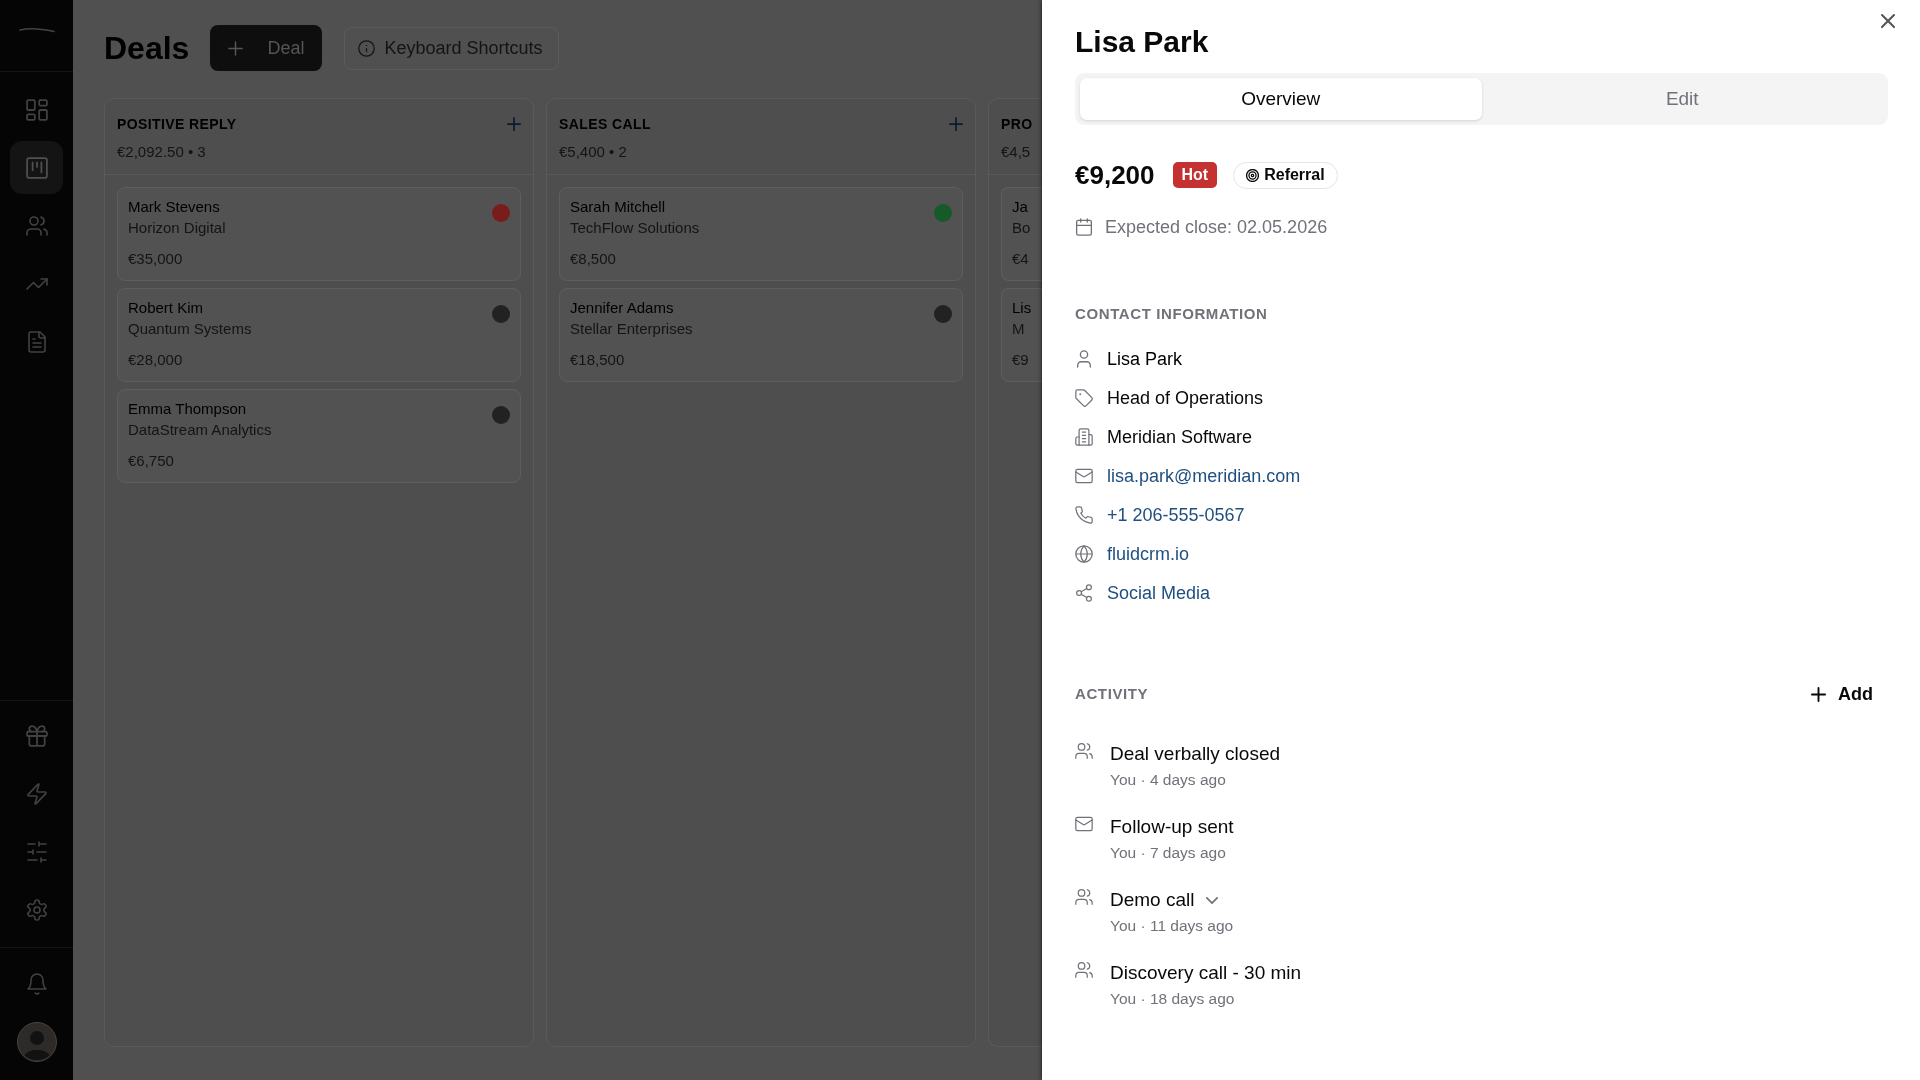 The height and width of the screenshot is (1080, 1920). Describe the element at coordinates (605, 124) in the screenshot. I see `column-title: SALES CALL` at that location.